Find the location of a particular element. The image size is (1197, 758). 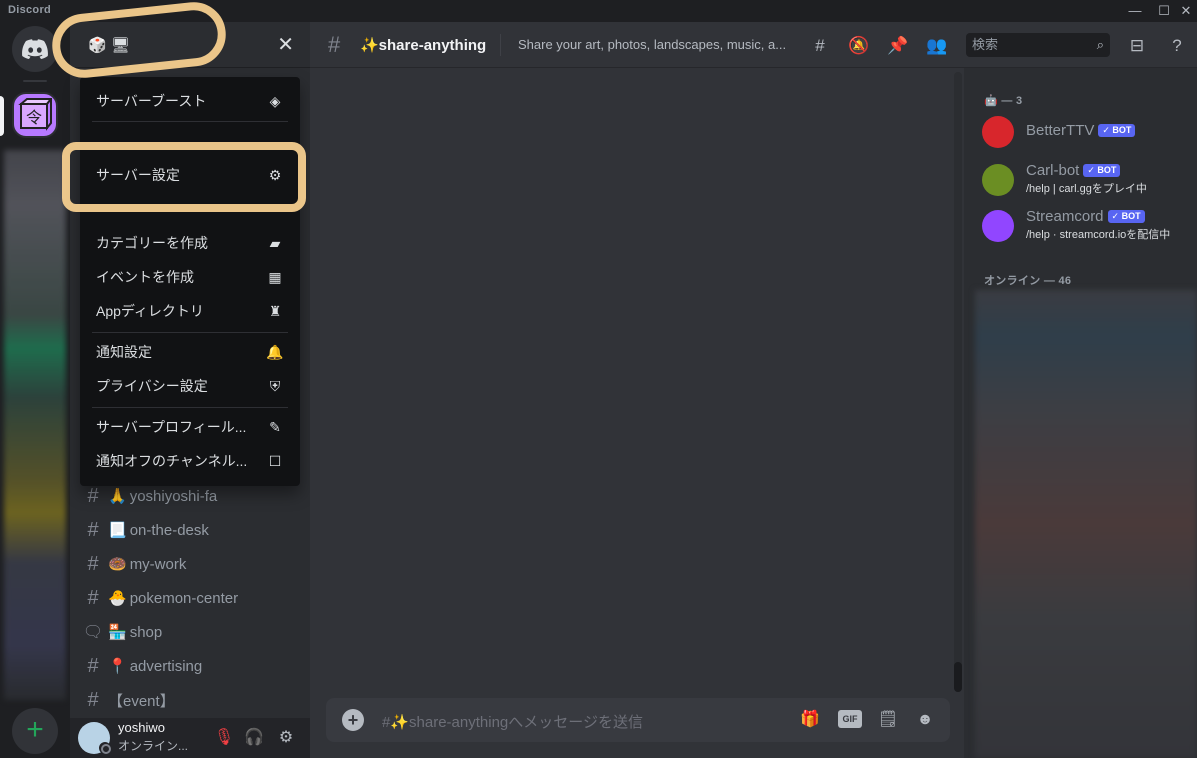

channel-item: # 📍 advertising is located at coordinates (190, 666).